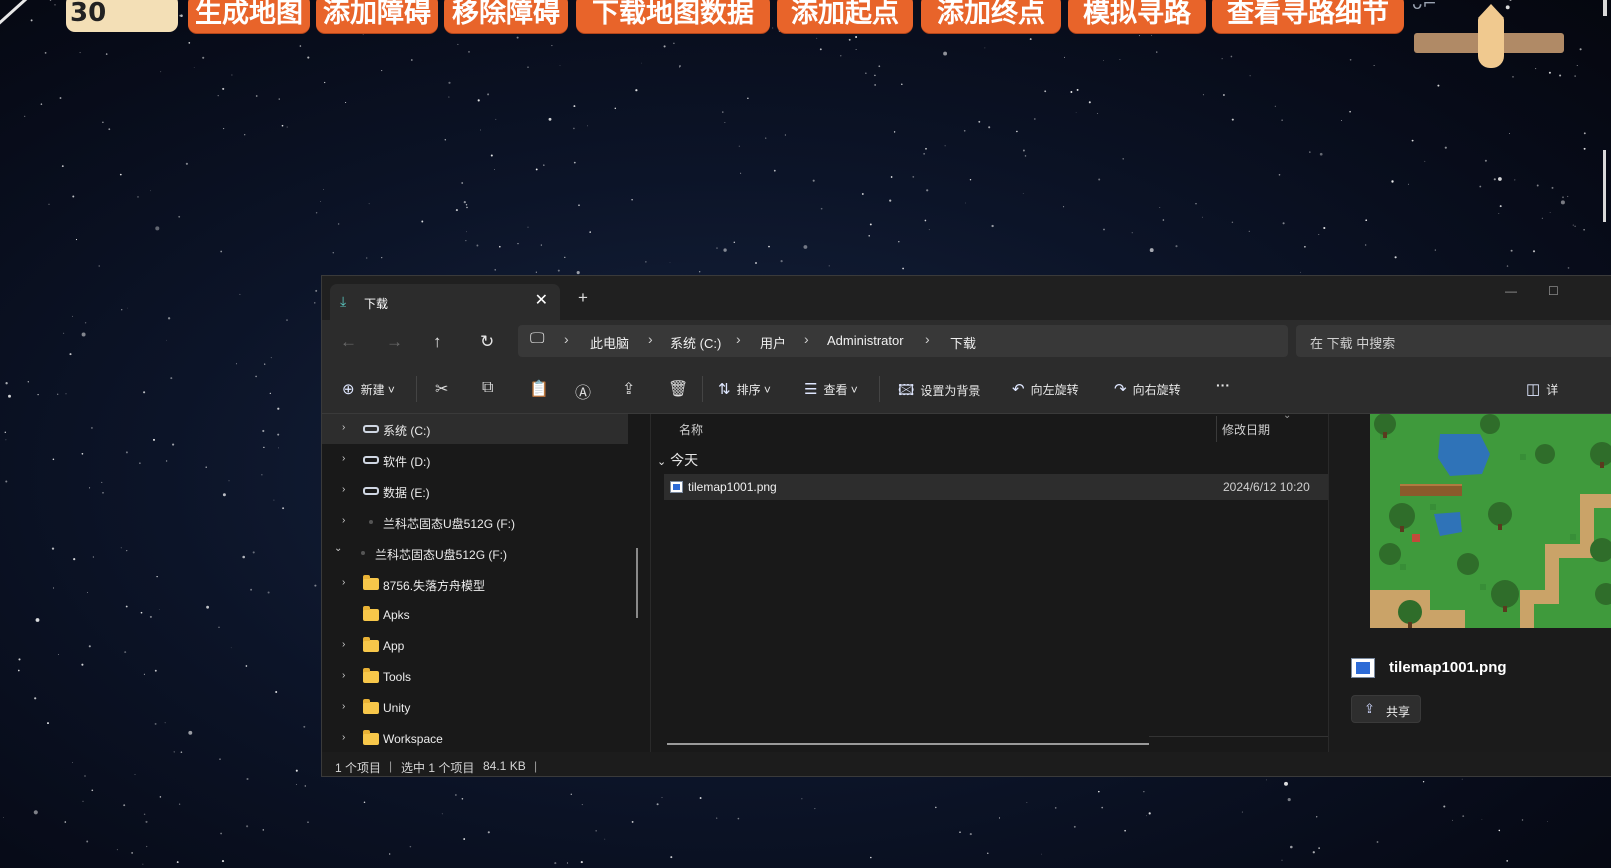  What do you see at coordinates (368, 389) in the screenshot?
I see `new-button: ⊕ 新建 ˅` at bounding box center [368, 389].